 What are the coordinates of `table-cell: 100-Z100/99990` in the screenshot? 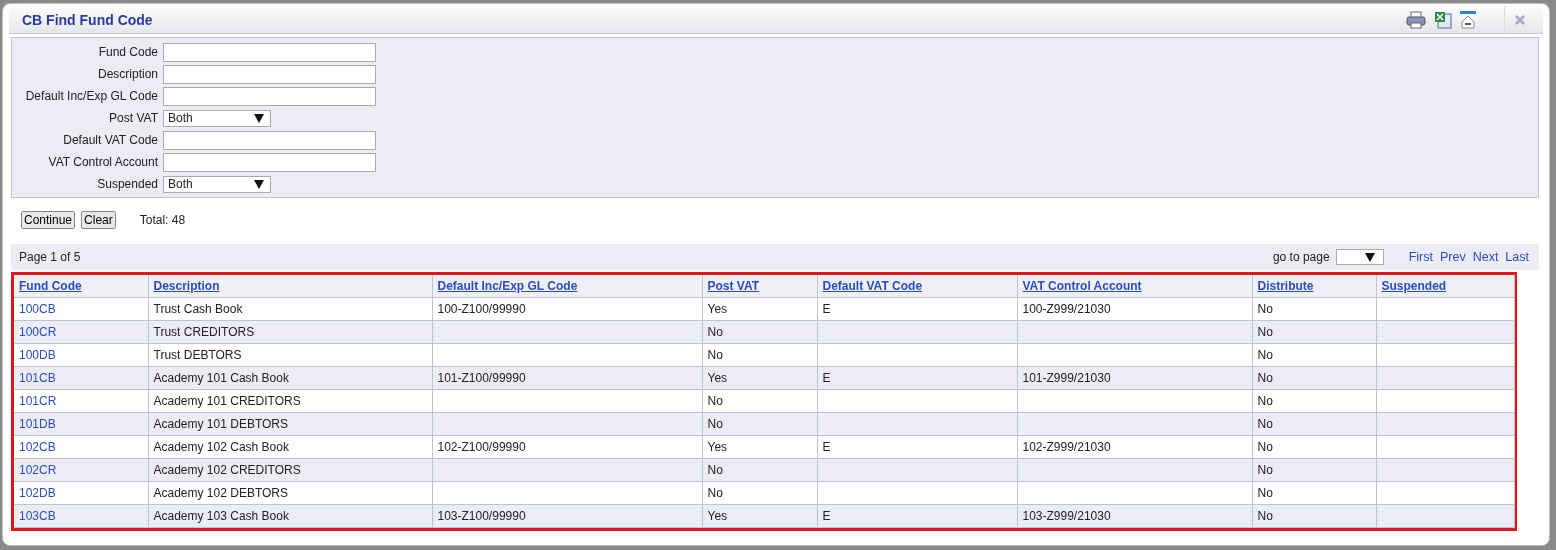 It's located at (567, 309).